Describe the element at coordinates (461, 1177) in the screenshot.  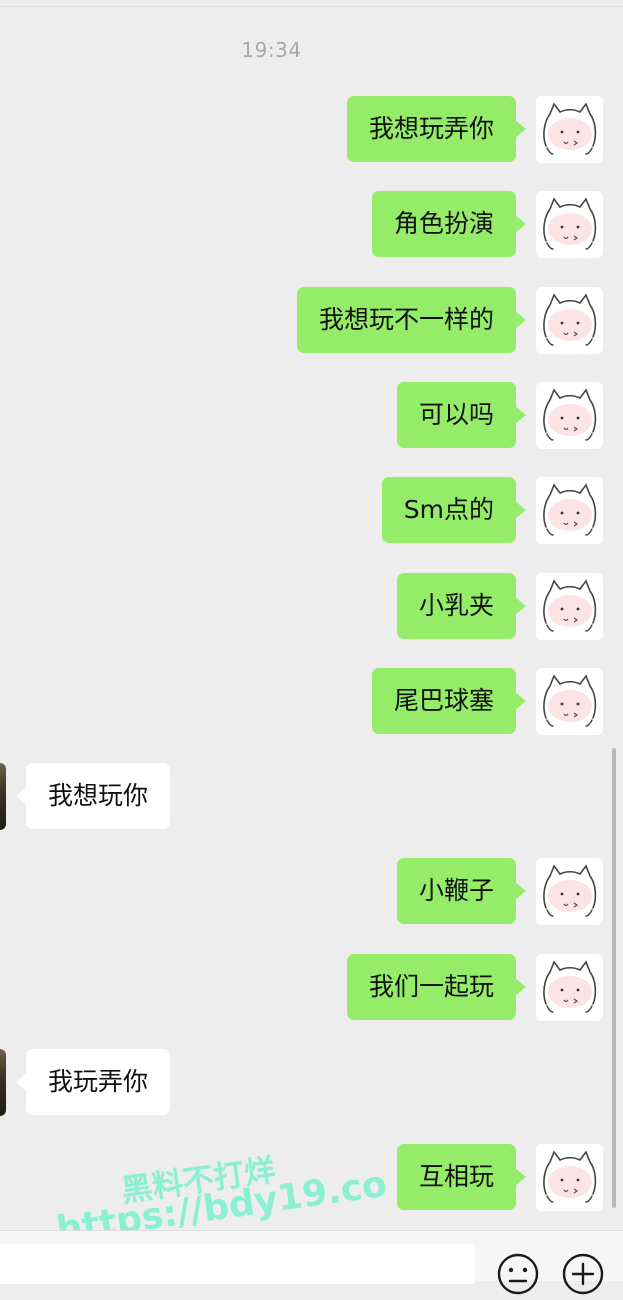
I see `message-bubble: 互相玩` at that location.